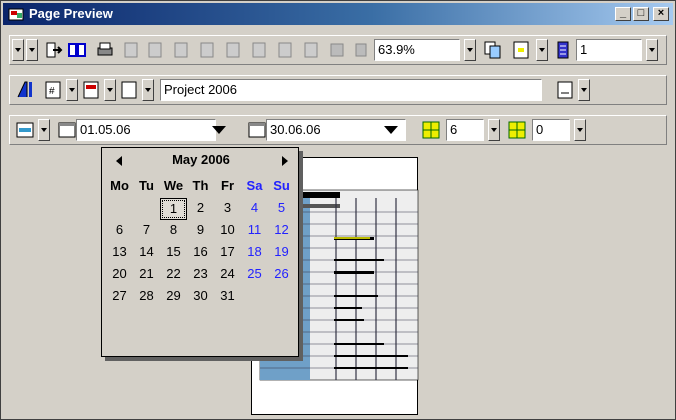 The image size is (676, 420). What do you see at coordinates (259, 50) in the screenshot?
I see `page-down-icon` at bounding box center [259, 50].